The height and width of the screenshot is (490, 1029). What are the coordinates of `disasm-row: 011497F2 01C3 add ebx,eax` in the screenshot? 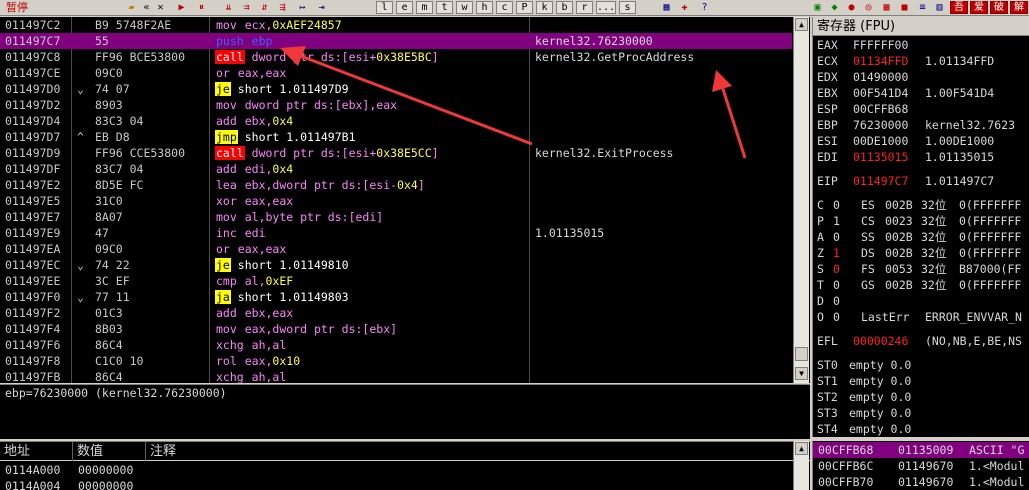 It's located at (396, 313).